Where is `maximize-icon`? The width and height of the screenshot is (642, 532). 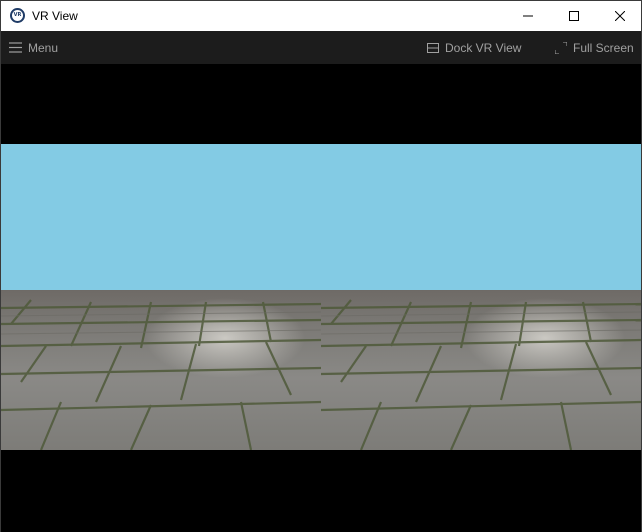
maximize-icon is located at coordinates (574, 16).